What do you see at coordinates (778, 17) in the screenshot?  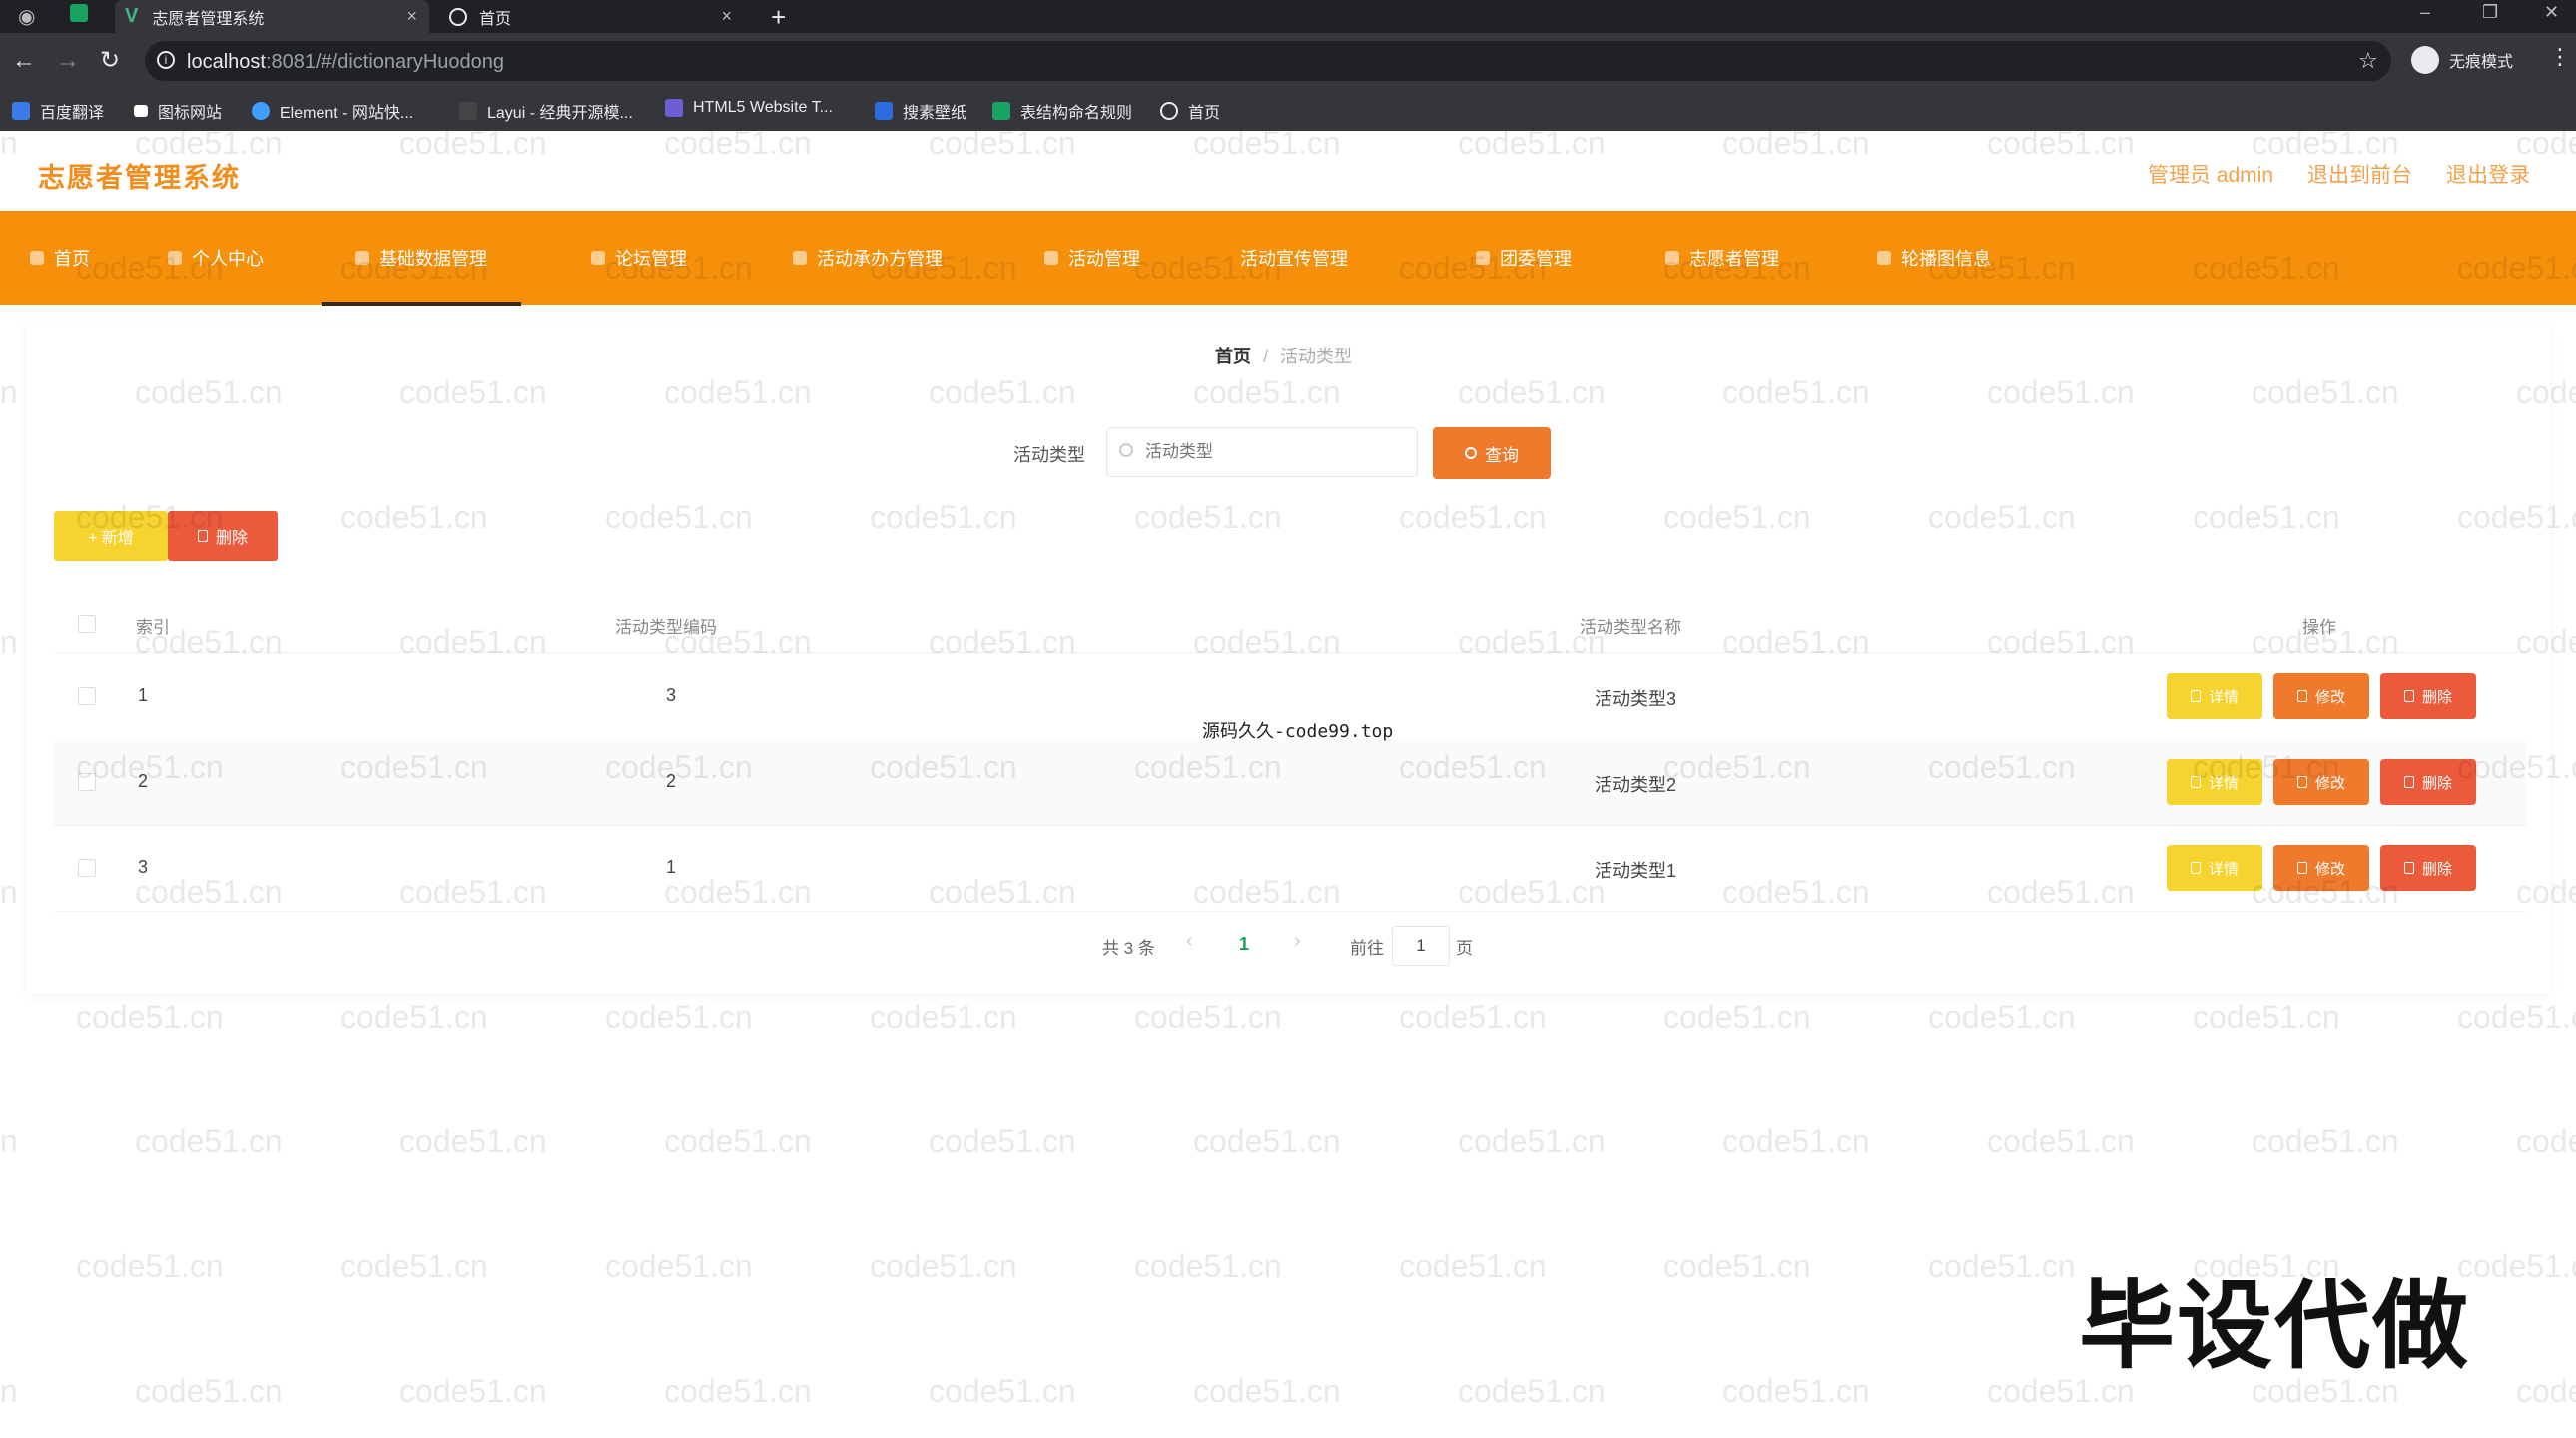 I see `new-tab-icon: +` at bounding box center [778, 17].